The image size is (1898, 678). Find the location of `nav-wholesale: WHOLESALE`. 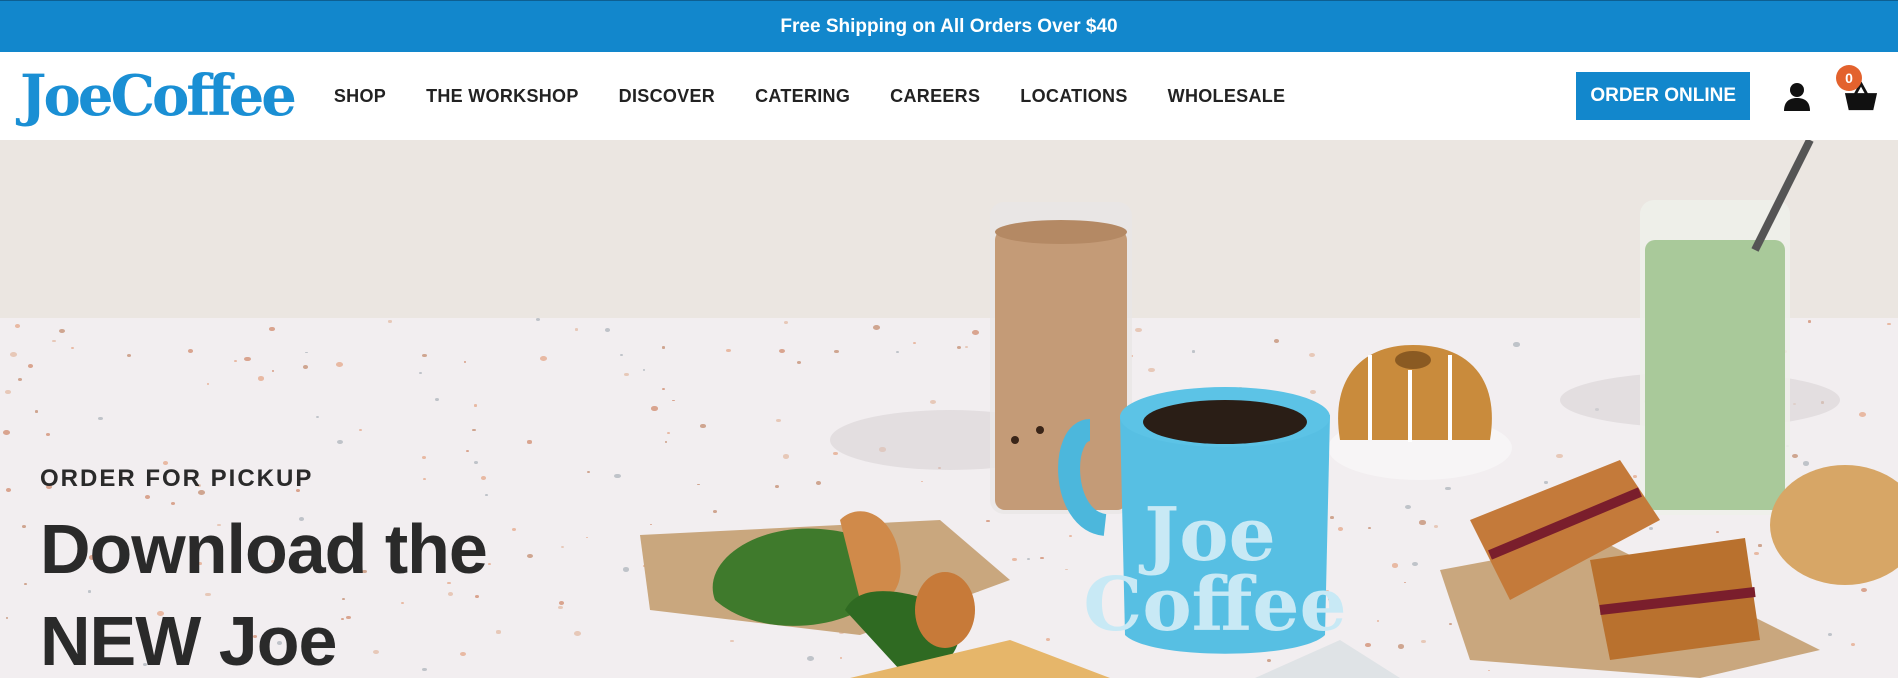

nav-wholesale: WHOLESALE is located at coordinates (1227, 96).